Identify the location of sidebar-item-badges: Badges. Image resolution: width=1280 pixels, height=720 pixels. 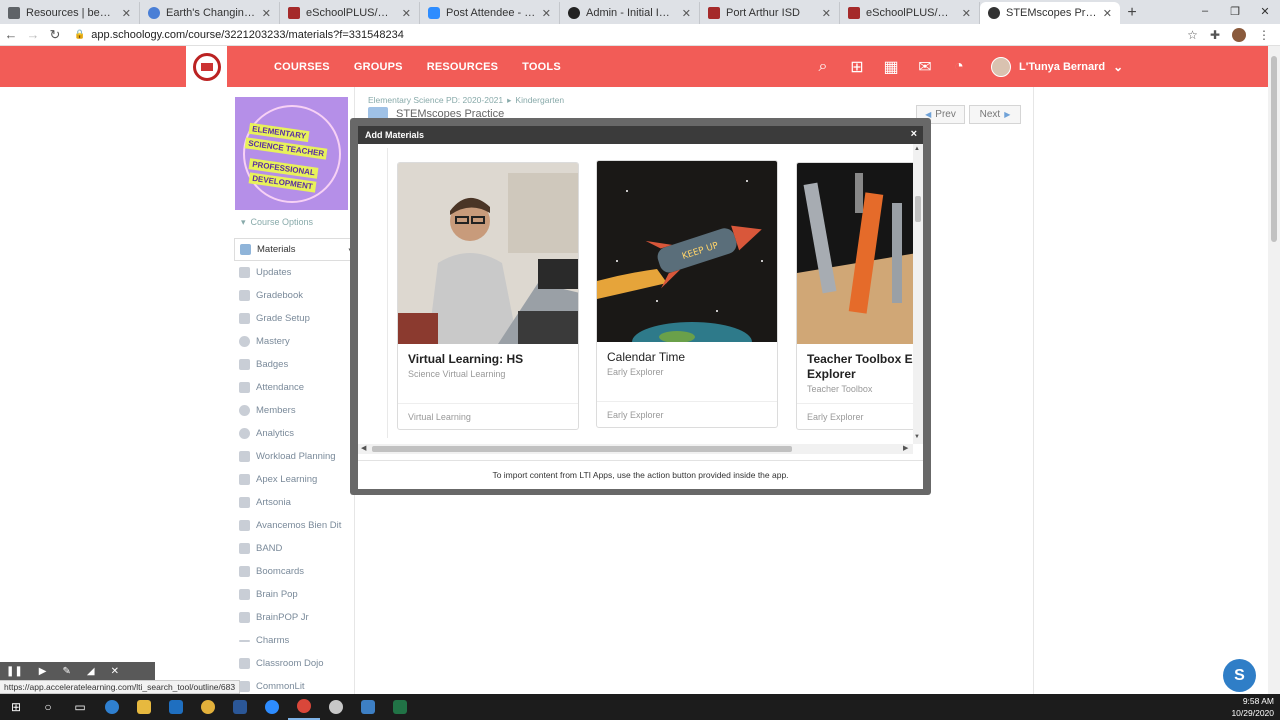
(294, 364).